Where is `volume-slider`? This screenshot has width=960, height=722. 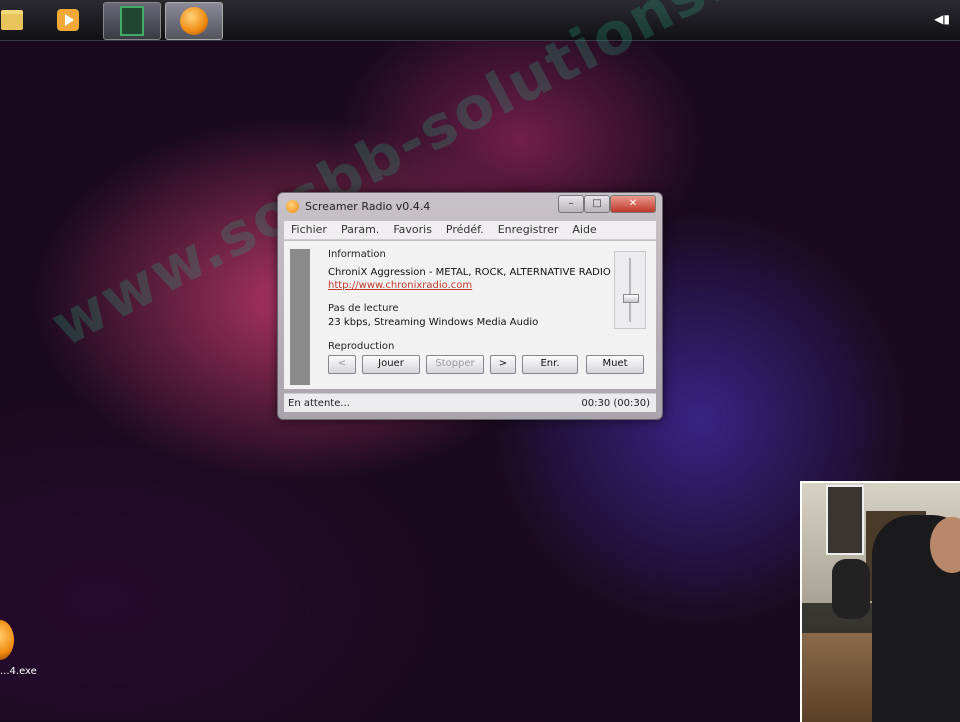 volume-slider is located at coordinates (630, 290).